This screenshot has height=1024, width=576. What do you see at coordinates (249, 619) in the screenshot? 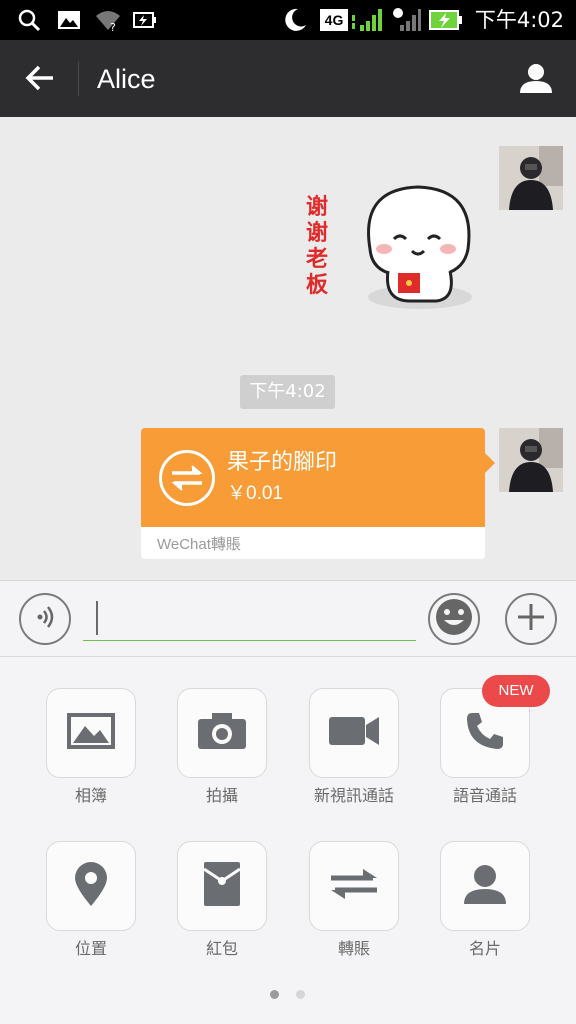
I see `message-input` at bounding box center [249, 619].